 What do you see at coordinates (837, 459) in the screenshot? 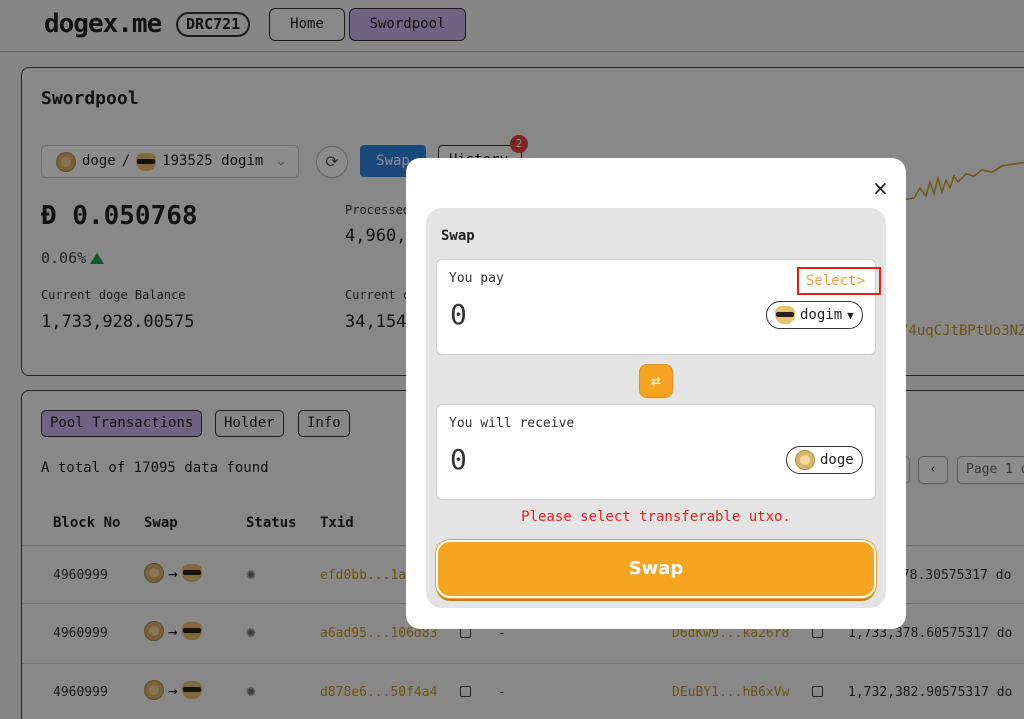
I see `receive-token-label: doge` at bounding box center [837, 459].